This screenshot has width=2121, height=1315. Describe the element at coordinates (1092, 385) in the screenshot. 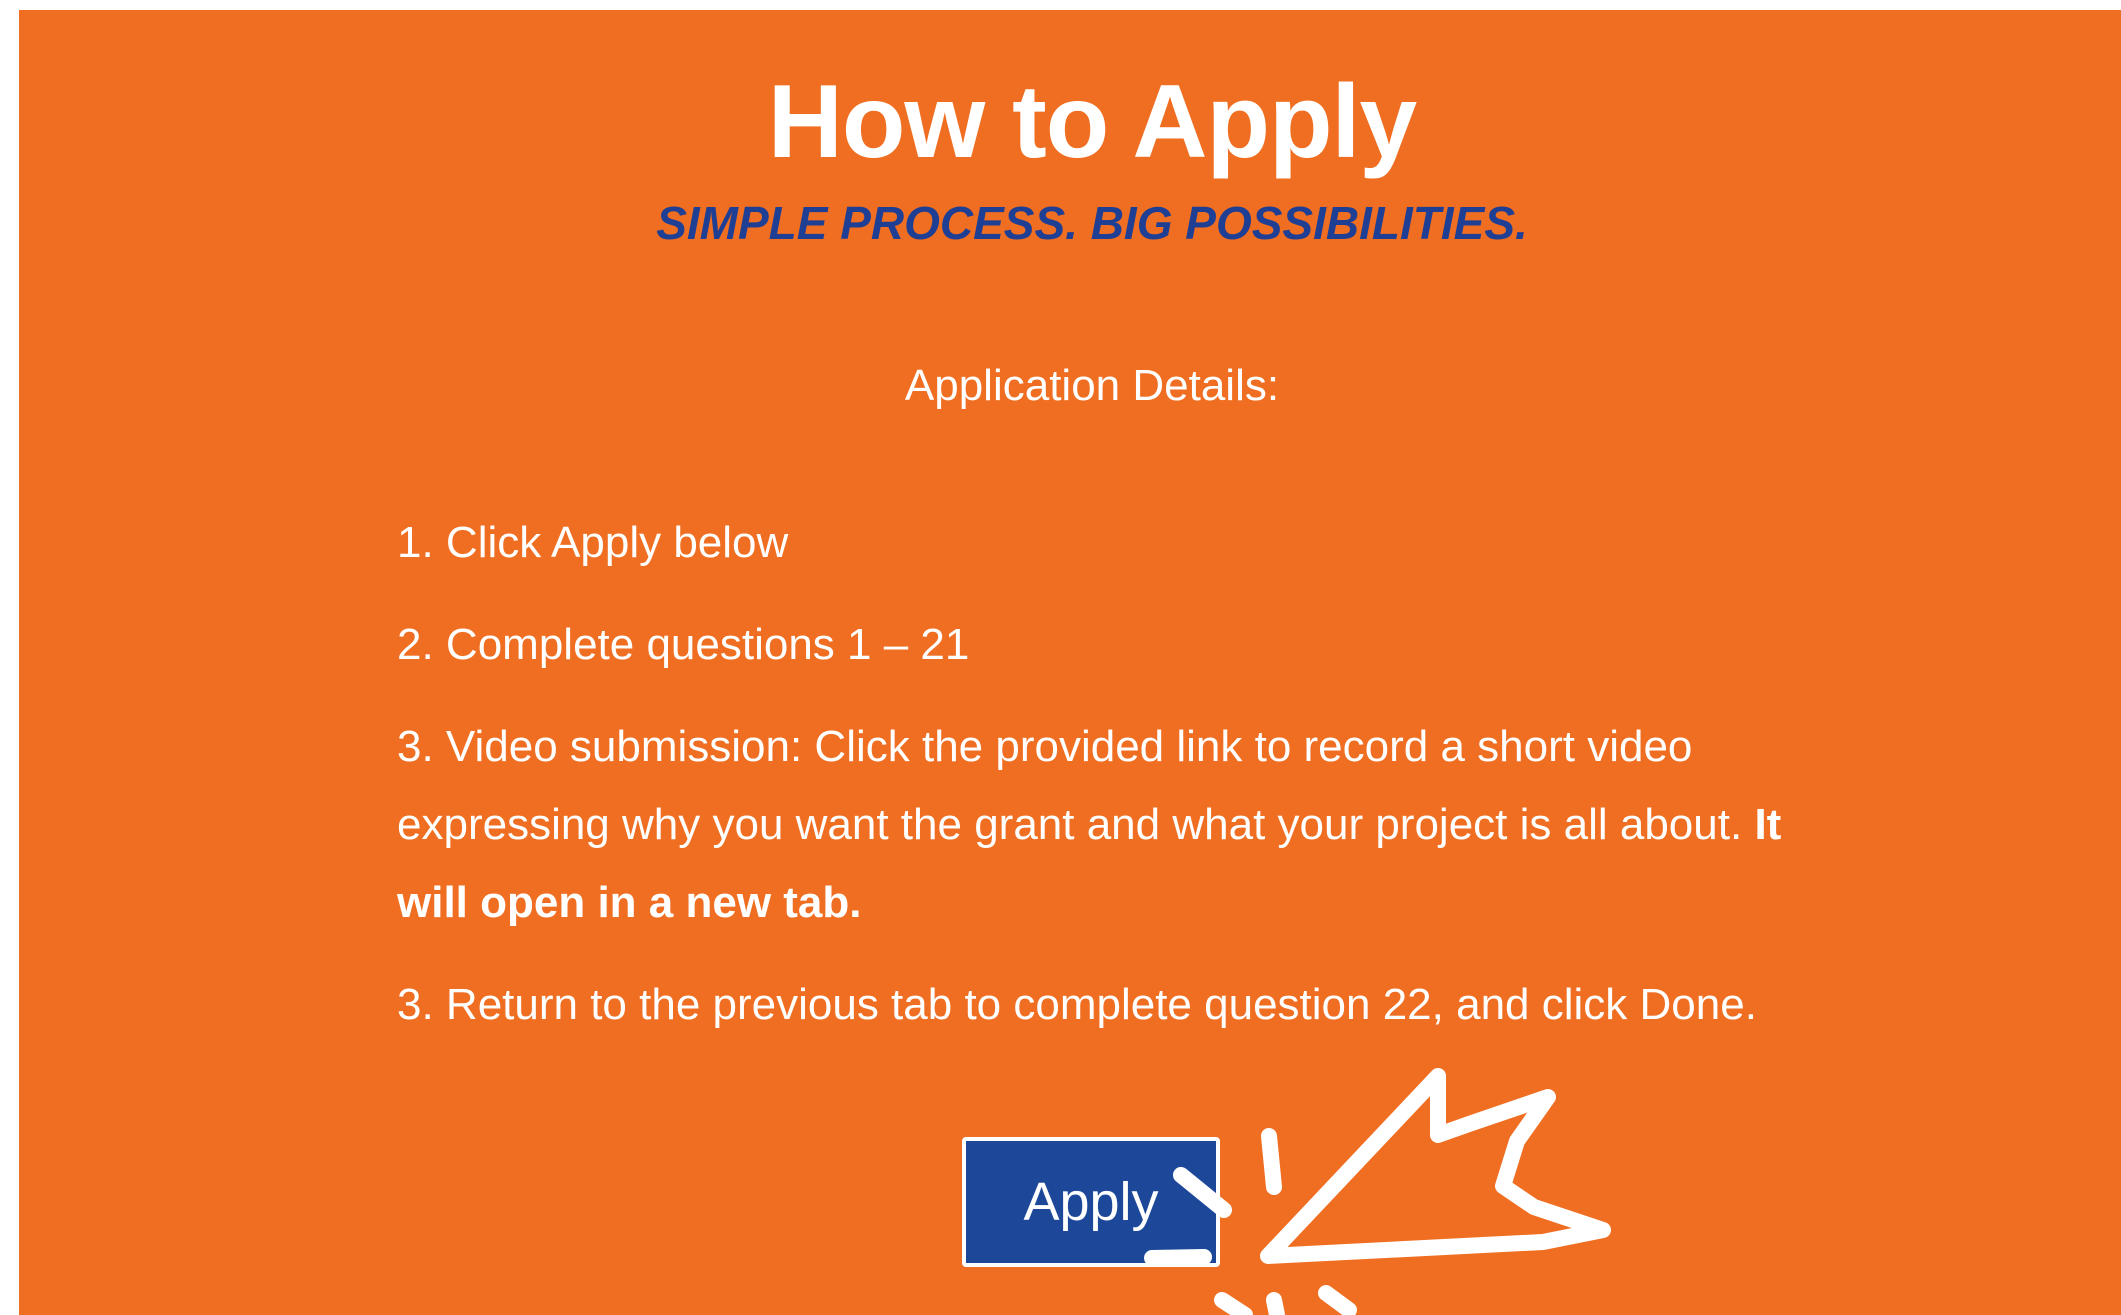

I see `application-details-heading: Application Details:` at that location.